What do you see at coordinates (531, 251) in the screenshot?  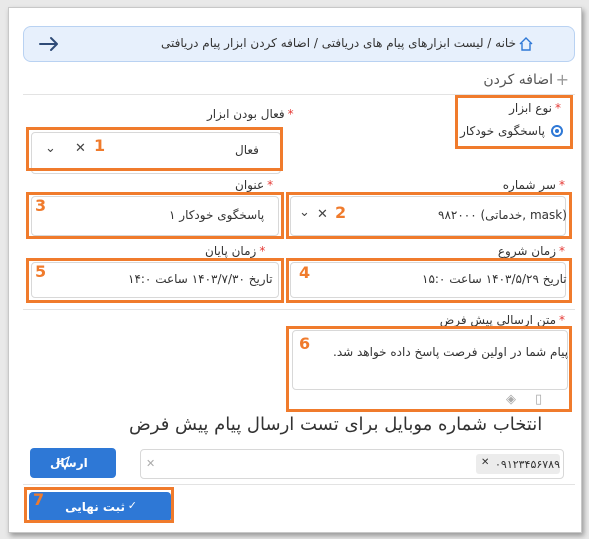 I see `start-time-label: *زمان شروع` at bounding box center [531, 251].